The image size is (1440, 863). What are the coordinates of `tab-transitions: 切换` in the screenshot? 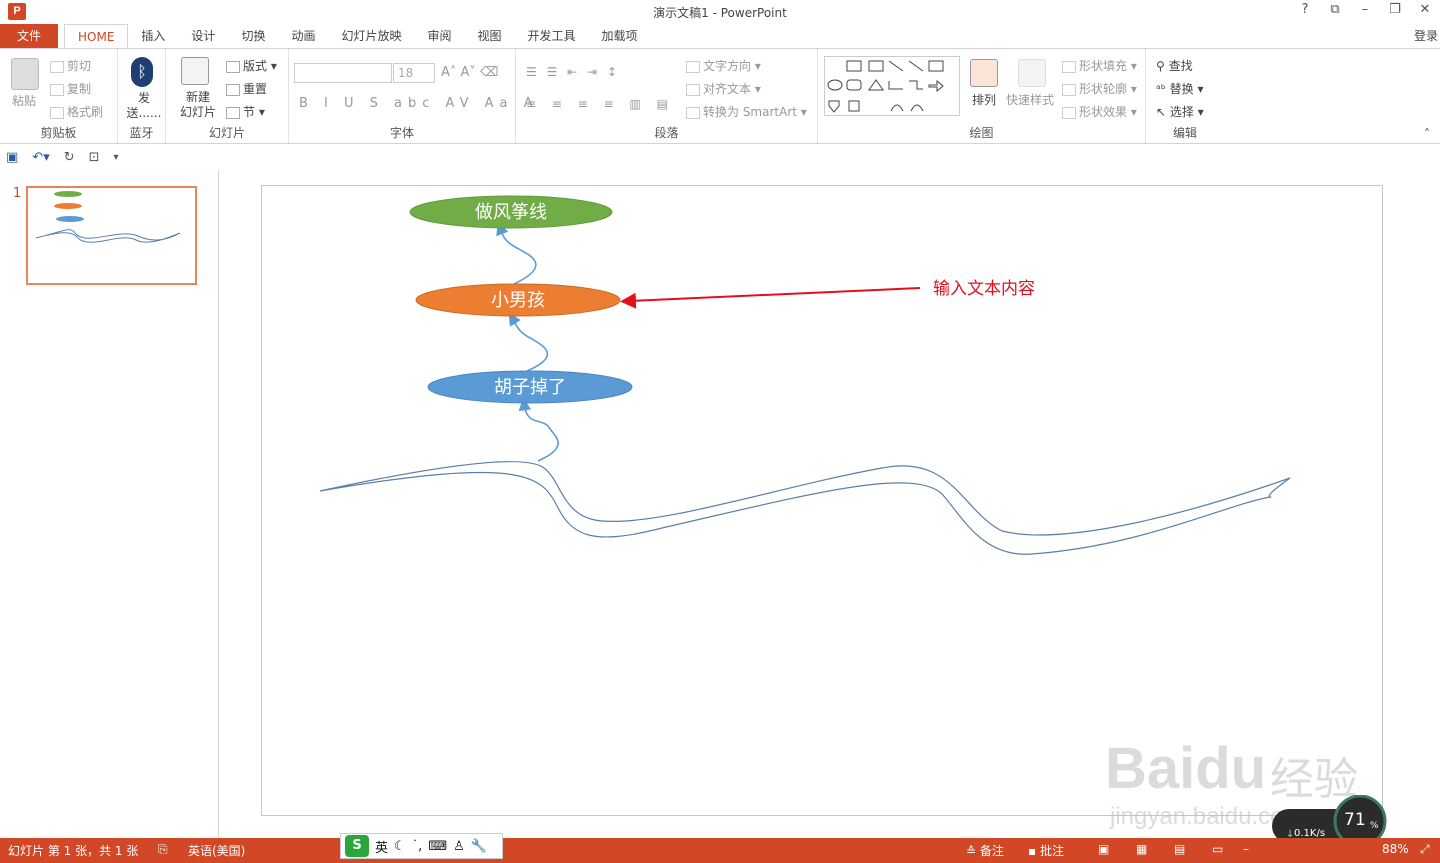 It's located at (253, 36).